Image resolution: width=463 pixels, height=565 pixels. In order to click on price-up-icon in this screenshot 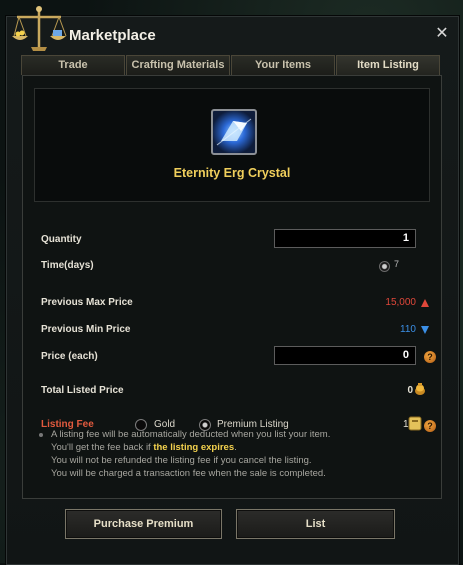, I will do `click(425, 303)`.